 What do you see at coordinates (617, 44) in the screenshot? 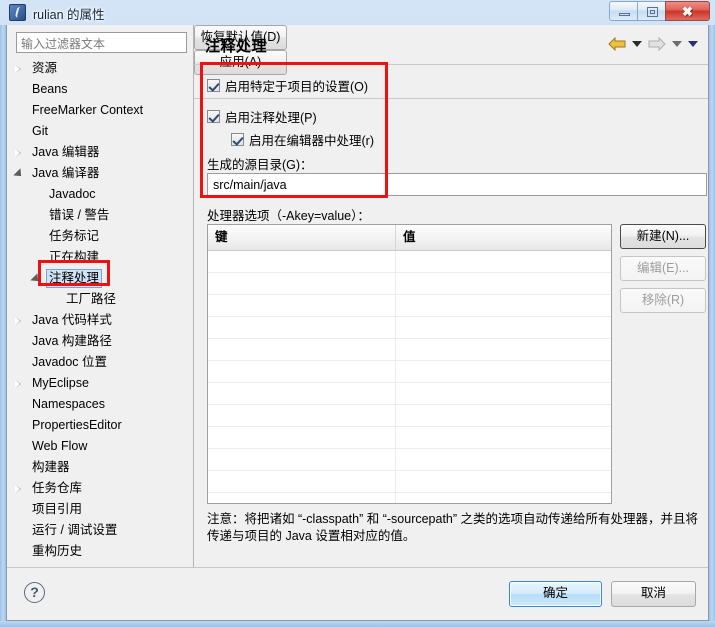
I see `back-arrow-icon` at bounding box center [617, 44].